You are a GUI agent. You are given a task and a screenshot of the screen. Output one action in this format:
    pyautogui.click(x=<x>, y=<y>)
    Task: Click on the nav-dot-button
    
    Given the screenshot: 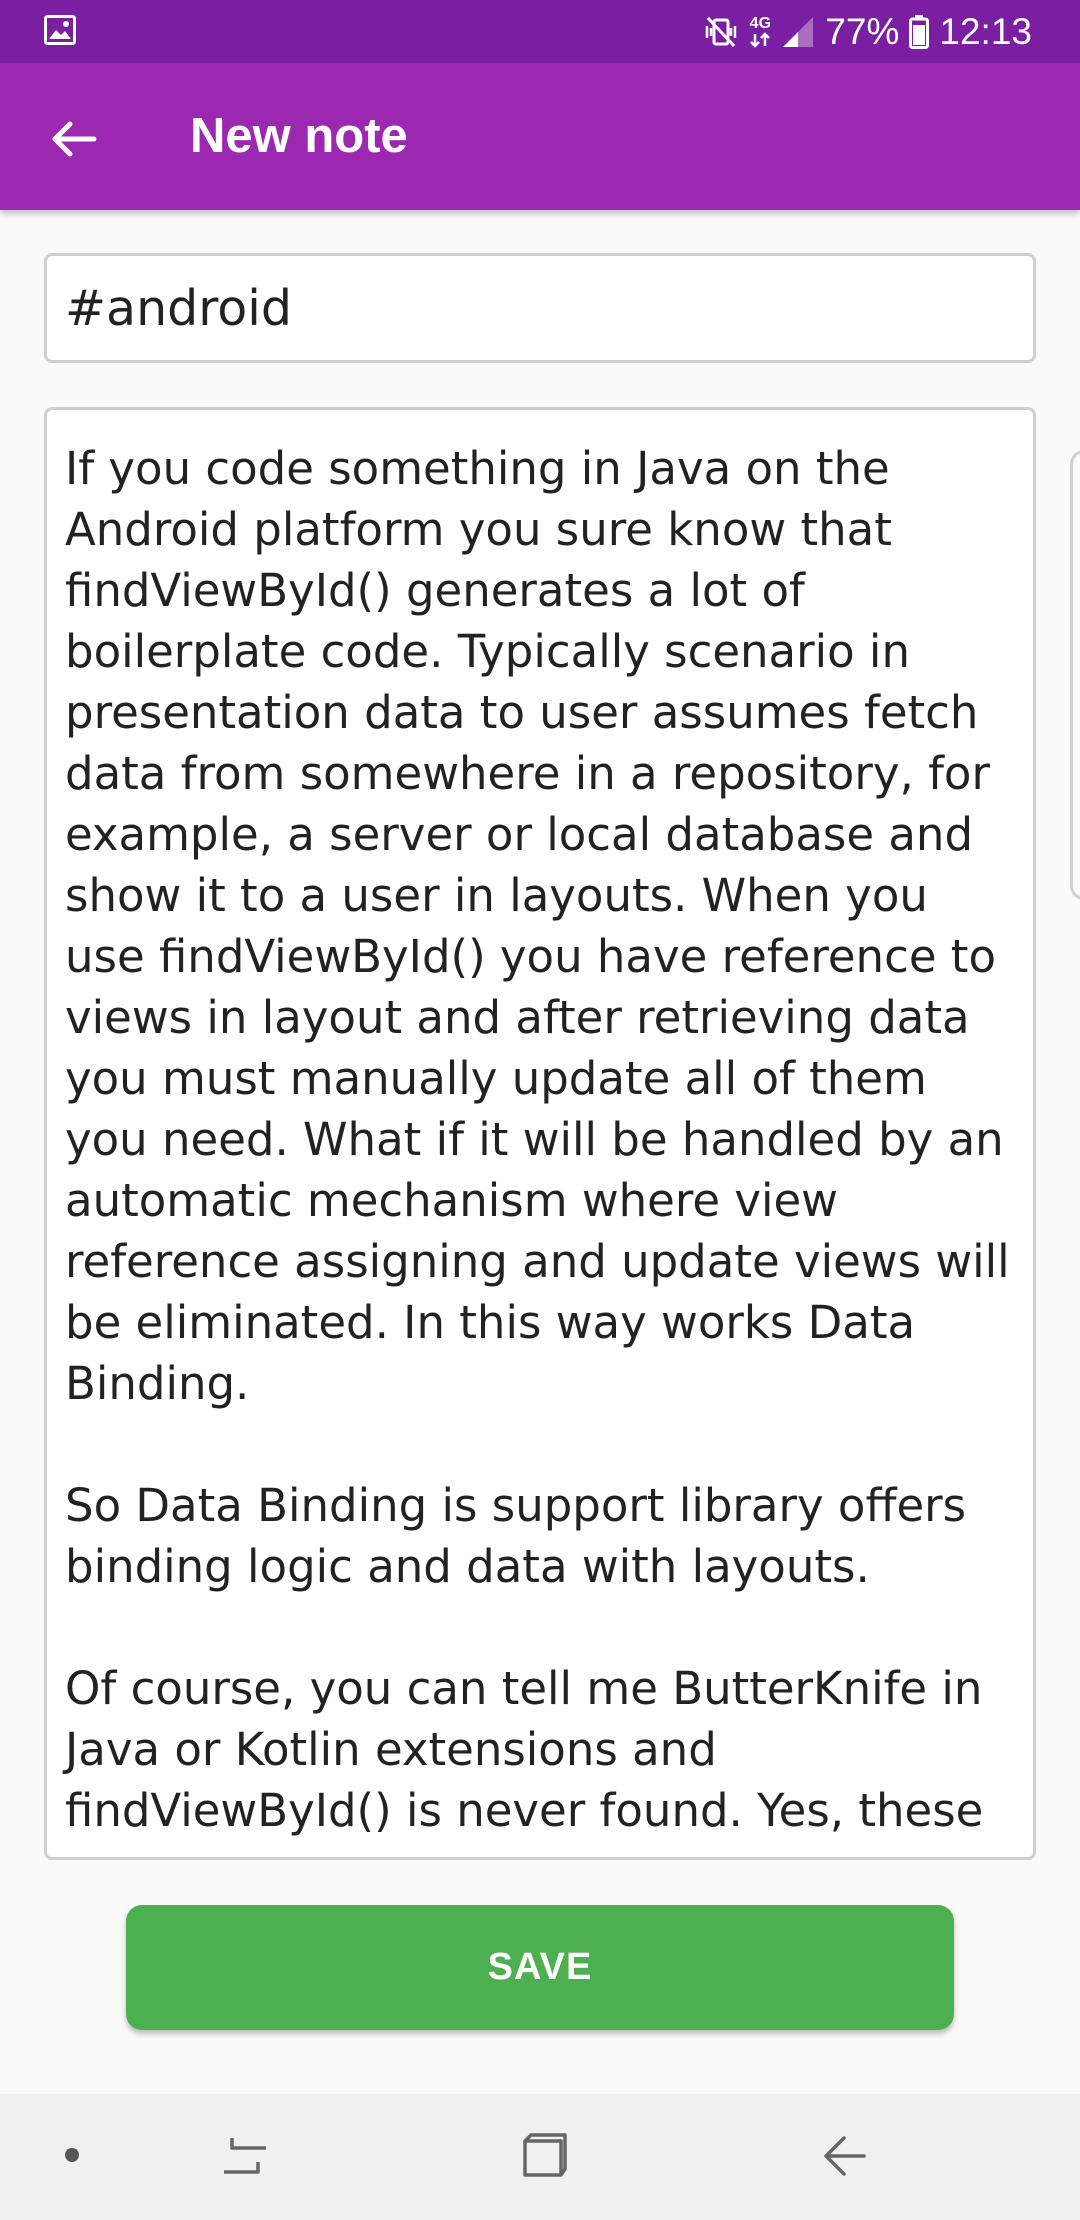 What is the action you would take?
    pyautogui.click(x=72, y=2157)
    